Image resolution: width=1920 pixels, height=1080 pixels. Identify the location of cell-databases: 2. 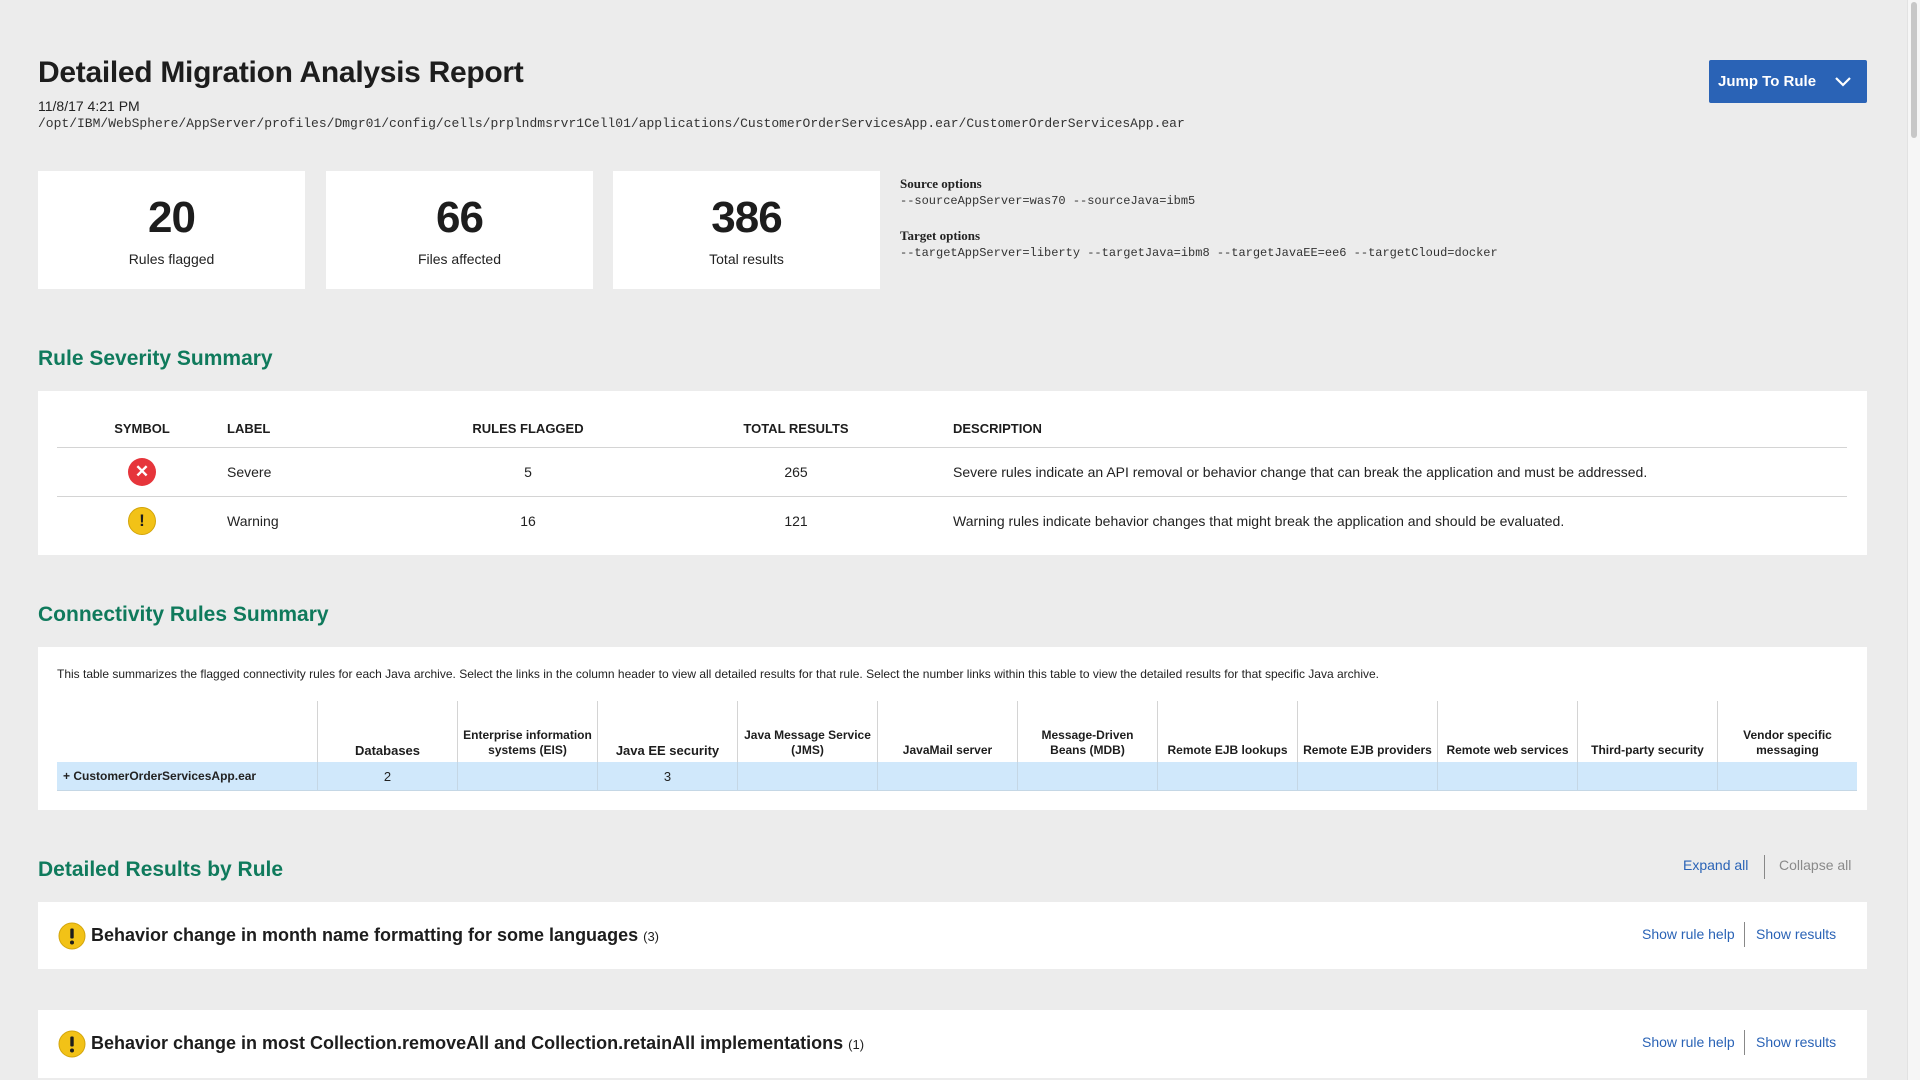
(387, 776).